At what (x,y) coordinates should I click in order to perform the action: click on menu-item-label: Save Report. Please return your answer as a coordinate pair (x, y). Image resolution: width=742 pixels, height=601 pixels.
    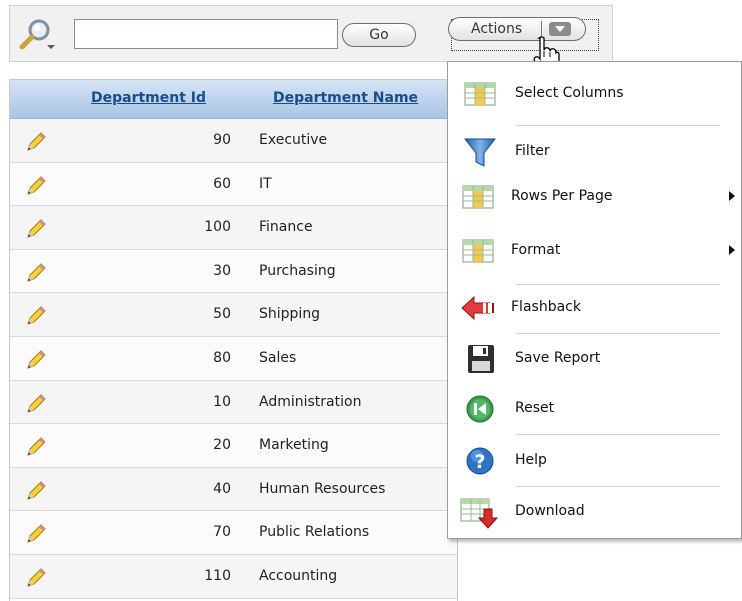
    Looking at the image, I should click on (558, 358).